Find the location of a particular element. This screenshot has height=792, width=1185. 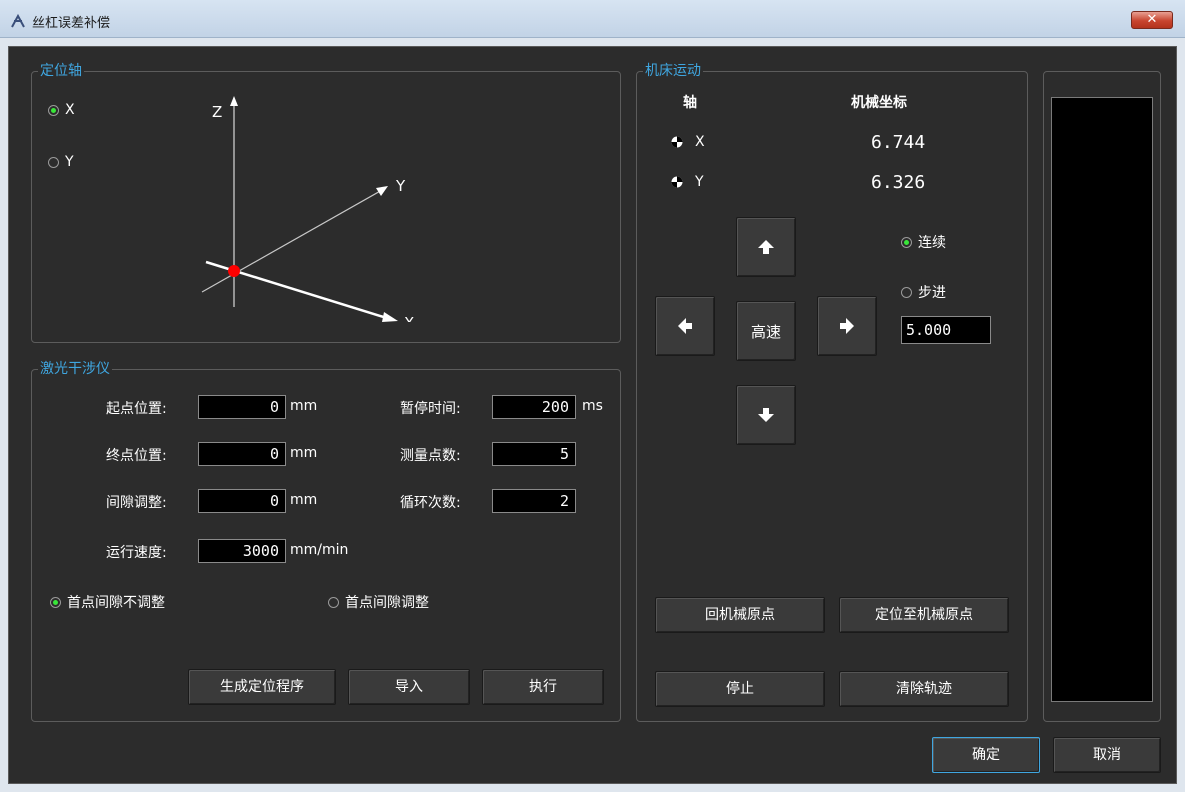

execute-button: 执行 is located at coordinates (543, 687).